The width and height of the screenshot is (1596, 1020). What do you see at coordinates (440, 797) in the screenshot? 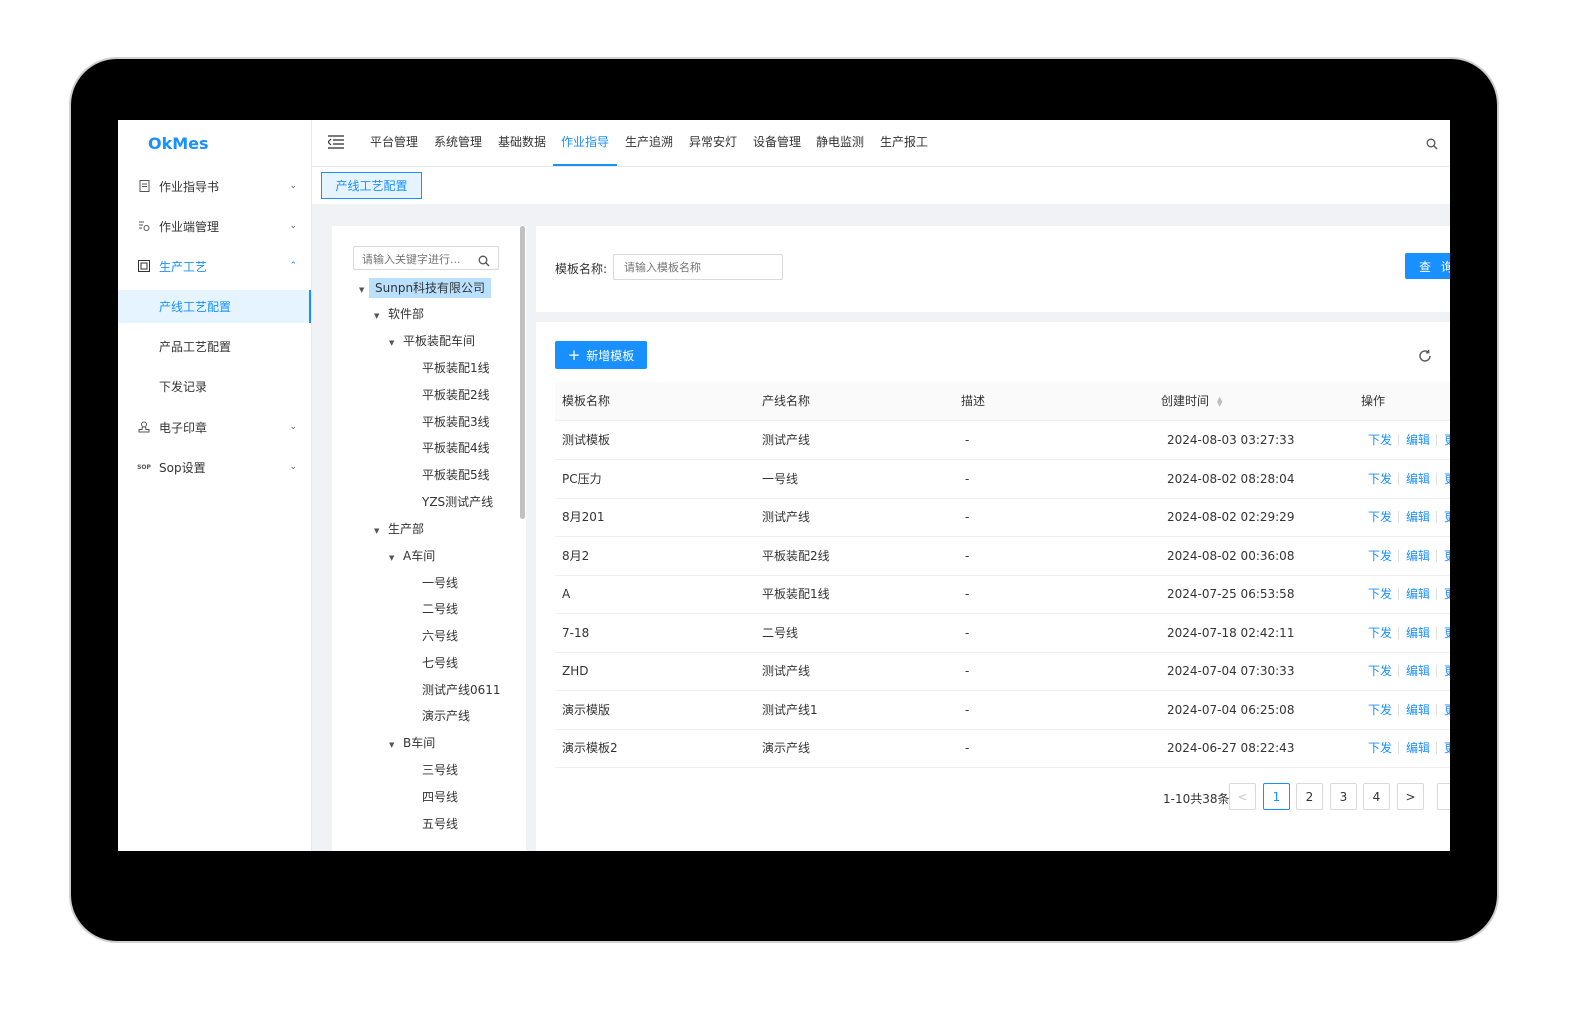
I see `tree-node-line: 四号线` at bounding box center [440, 797].